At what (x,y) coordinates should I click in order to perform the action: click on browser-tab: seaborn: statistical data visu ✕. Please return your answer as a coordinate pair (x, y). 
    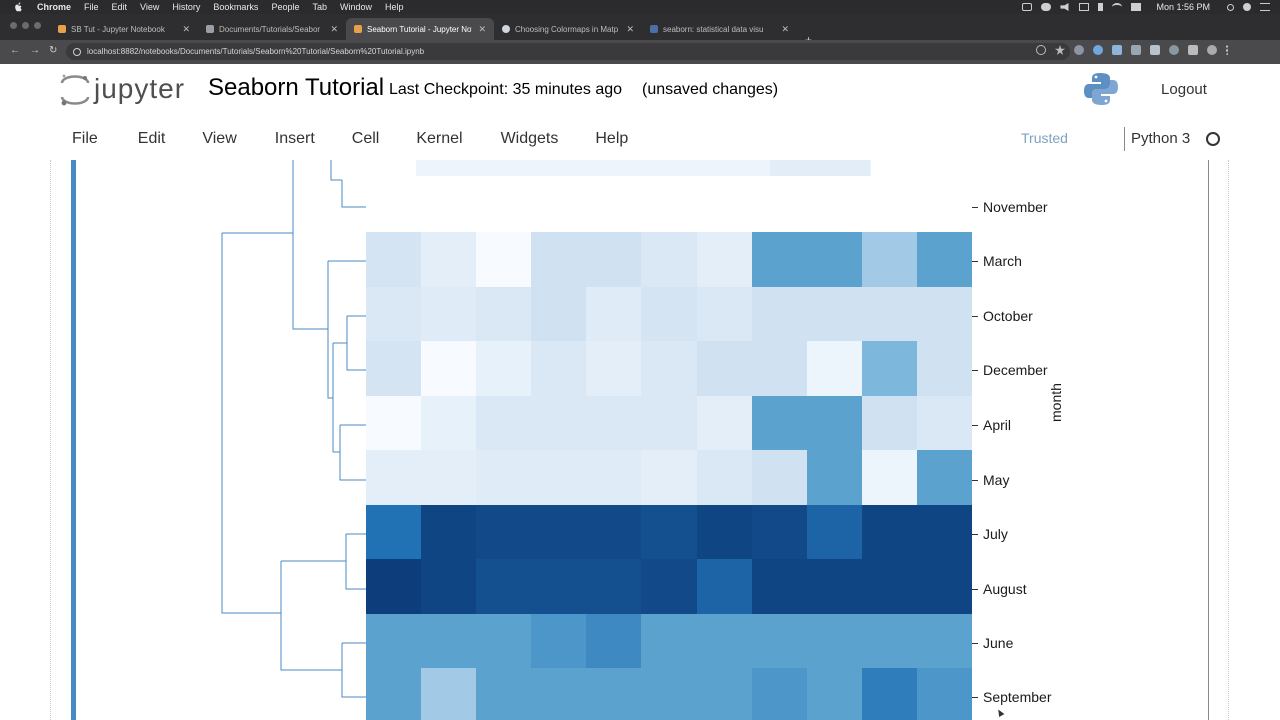
    Looking at the image, I should click on (719, 29).